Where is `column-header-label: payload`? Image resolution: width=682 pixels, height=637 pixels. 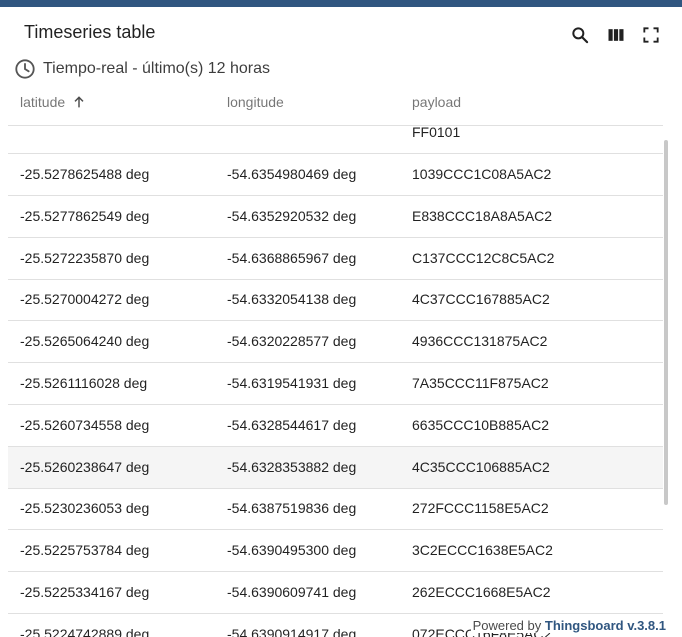
column-header-label: payload is located at coordinates (437, 102).